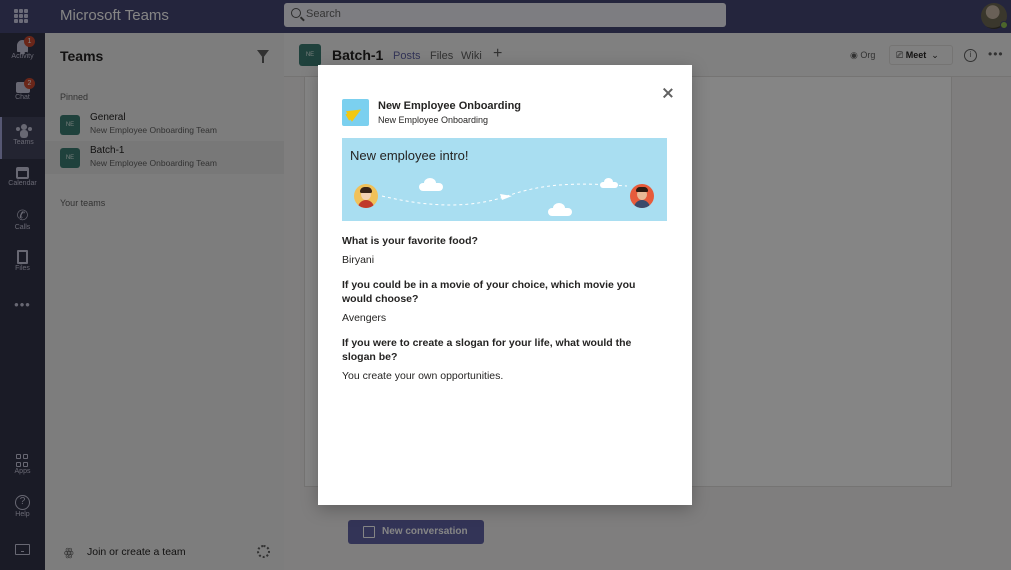 The image size is (1011, 570). What do you see at coordinates (355, 112) in the screenshot?
I see `megaphone-icon` at bounding box center [355, 112].